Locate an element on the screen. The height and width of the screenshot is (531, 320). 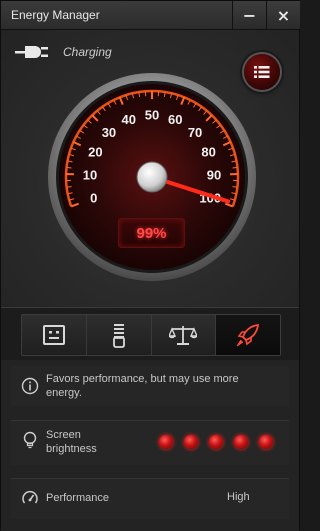
gauge-tick-label: 40 is located at coordinates (129, 119).